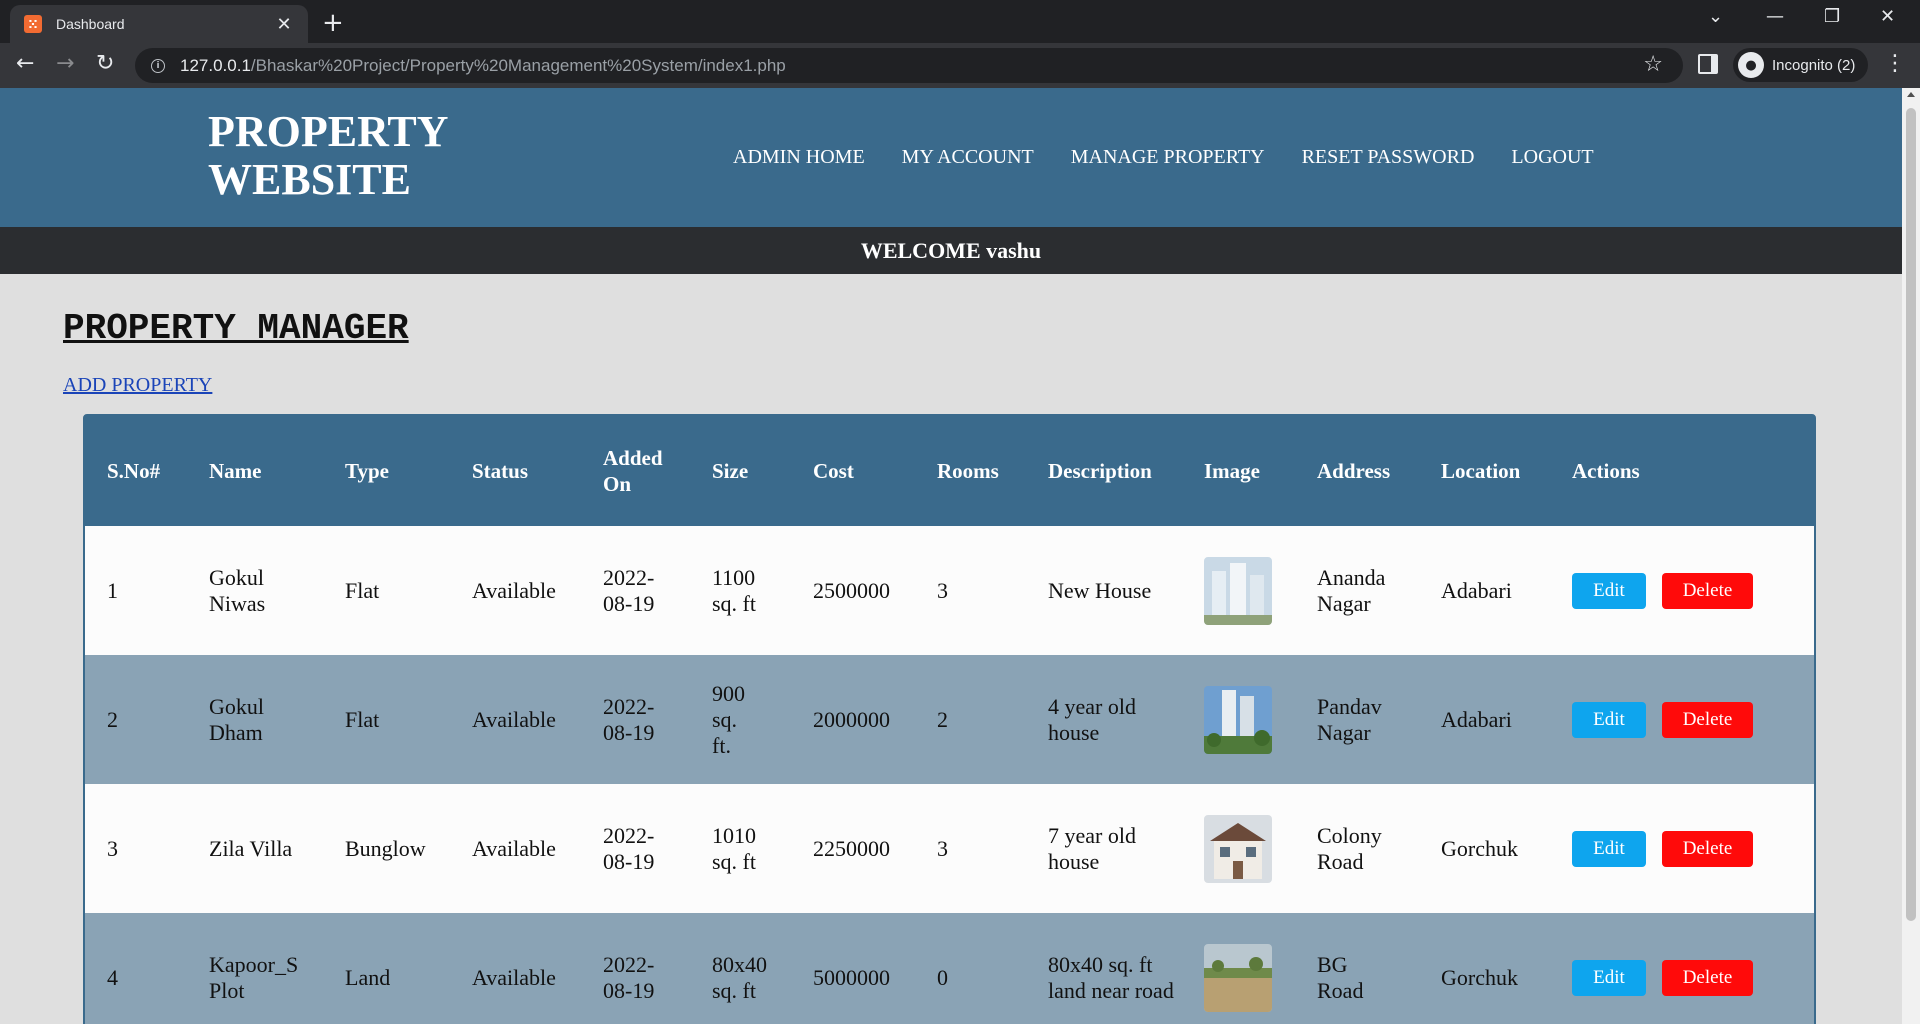 The width and height of the screenshot is (1920, 1024). I want to click on cell-size: 80x40 sq. ft, so click(739, 977).